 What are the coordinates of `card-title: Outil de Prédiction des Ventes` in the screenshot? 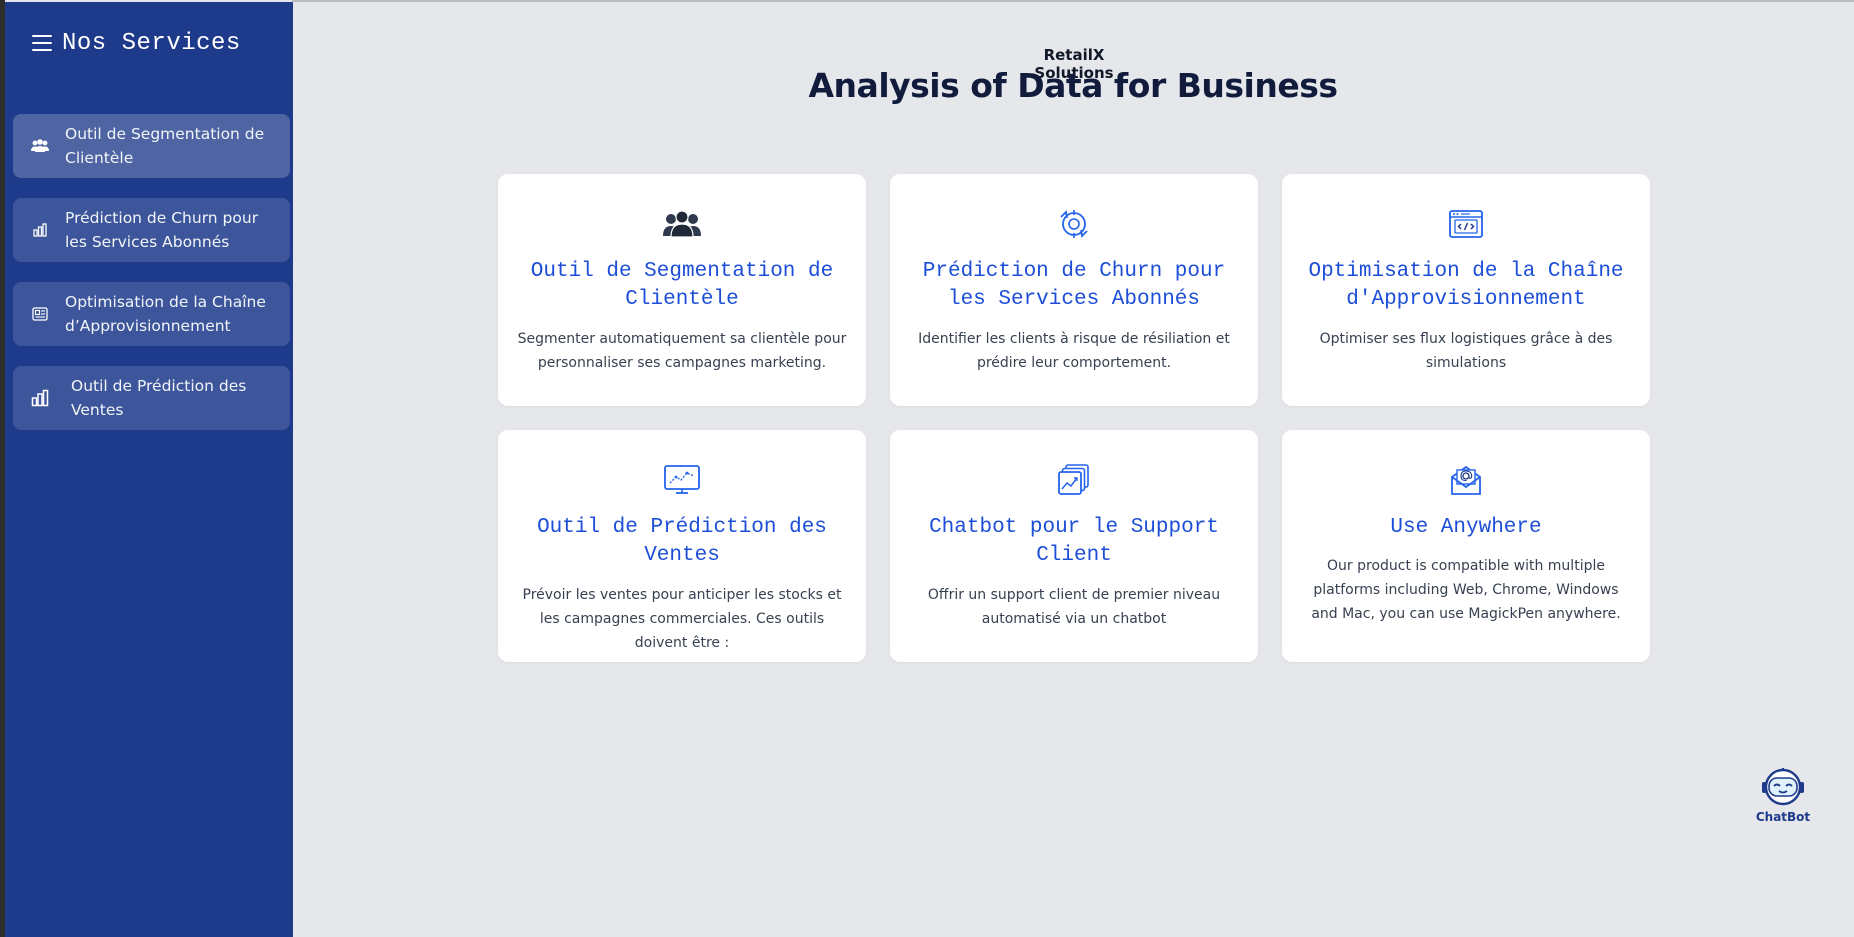 It's located at (682, 541).